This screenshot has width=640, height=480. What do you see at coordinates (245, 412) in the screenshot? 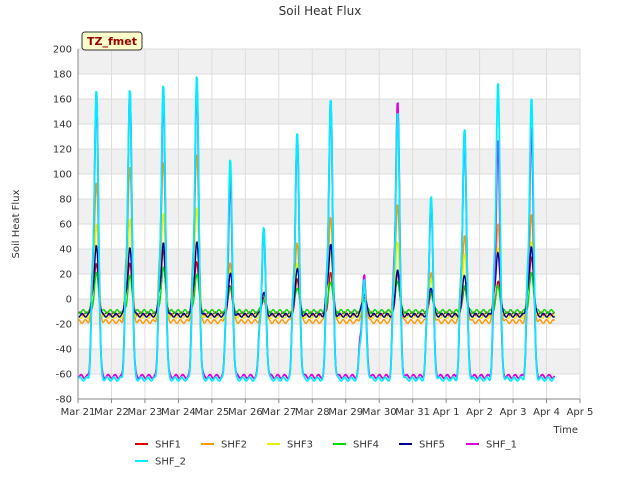
I see `x-tick-label: Mar 26` at bounding box center [245, 412].